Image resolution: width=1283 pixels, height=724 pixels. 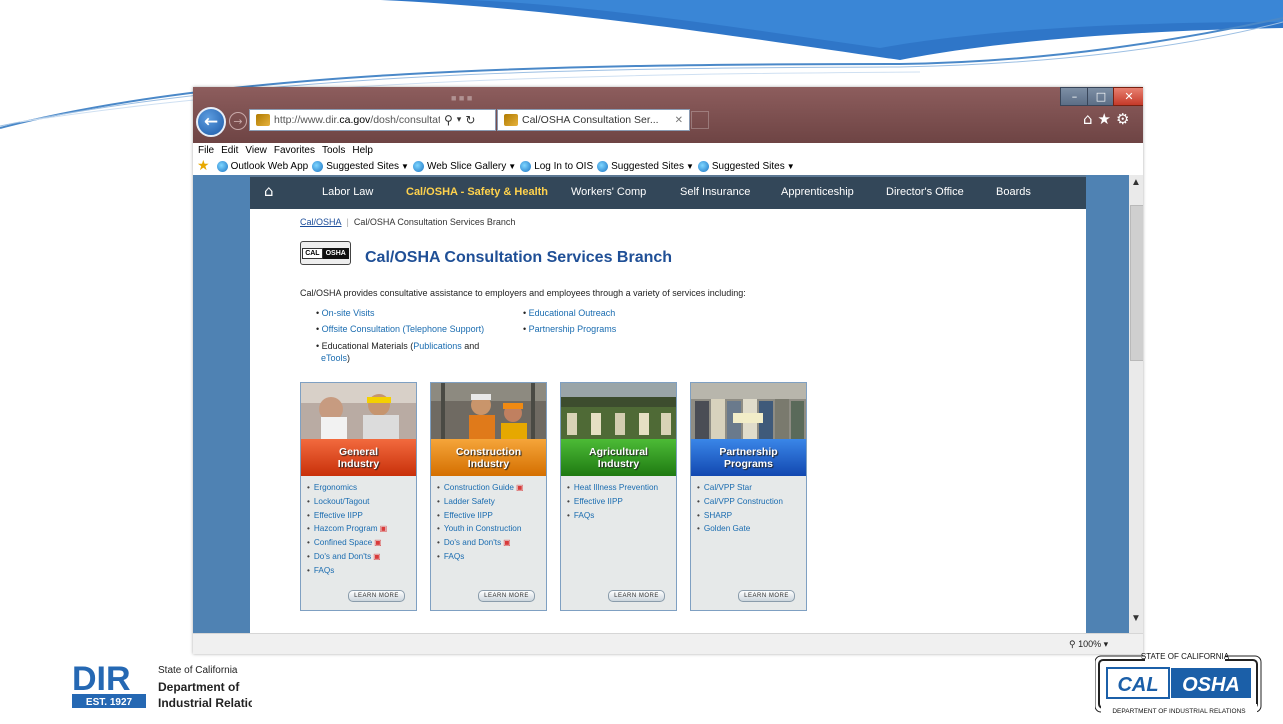 What do you see at coordinates (358, 411) in the screenshot?
I see `general-industry-photo` at bounding box center [358, 411].